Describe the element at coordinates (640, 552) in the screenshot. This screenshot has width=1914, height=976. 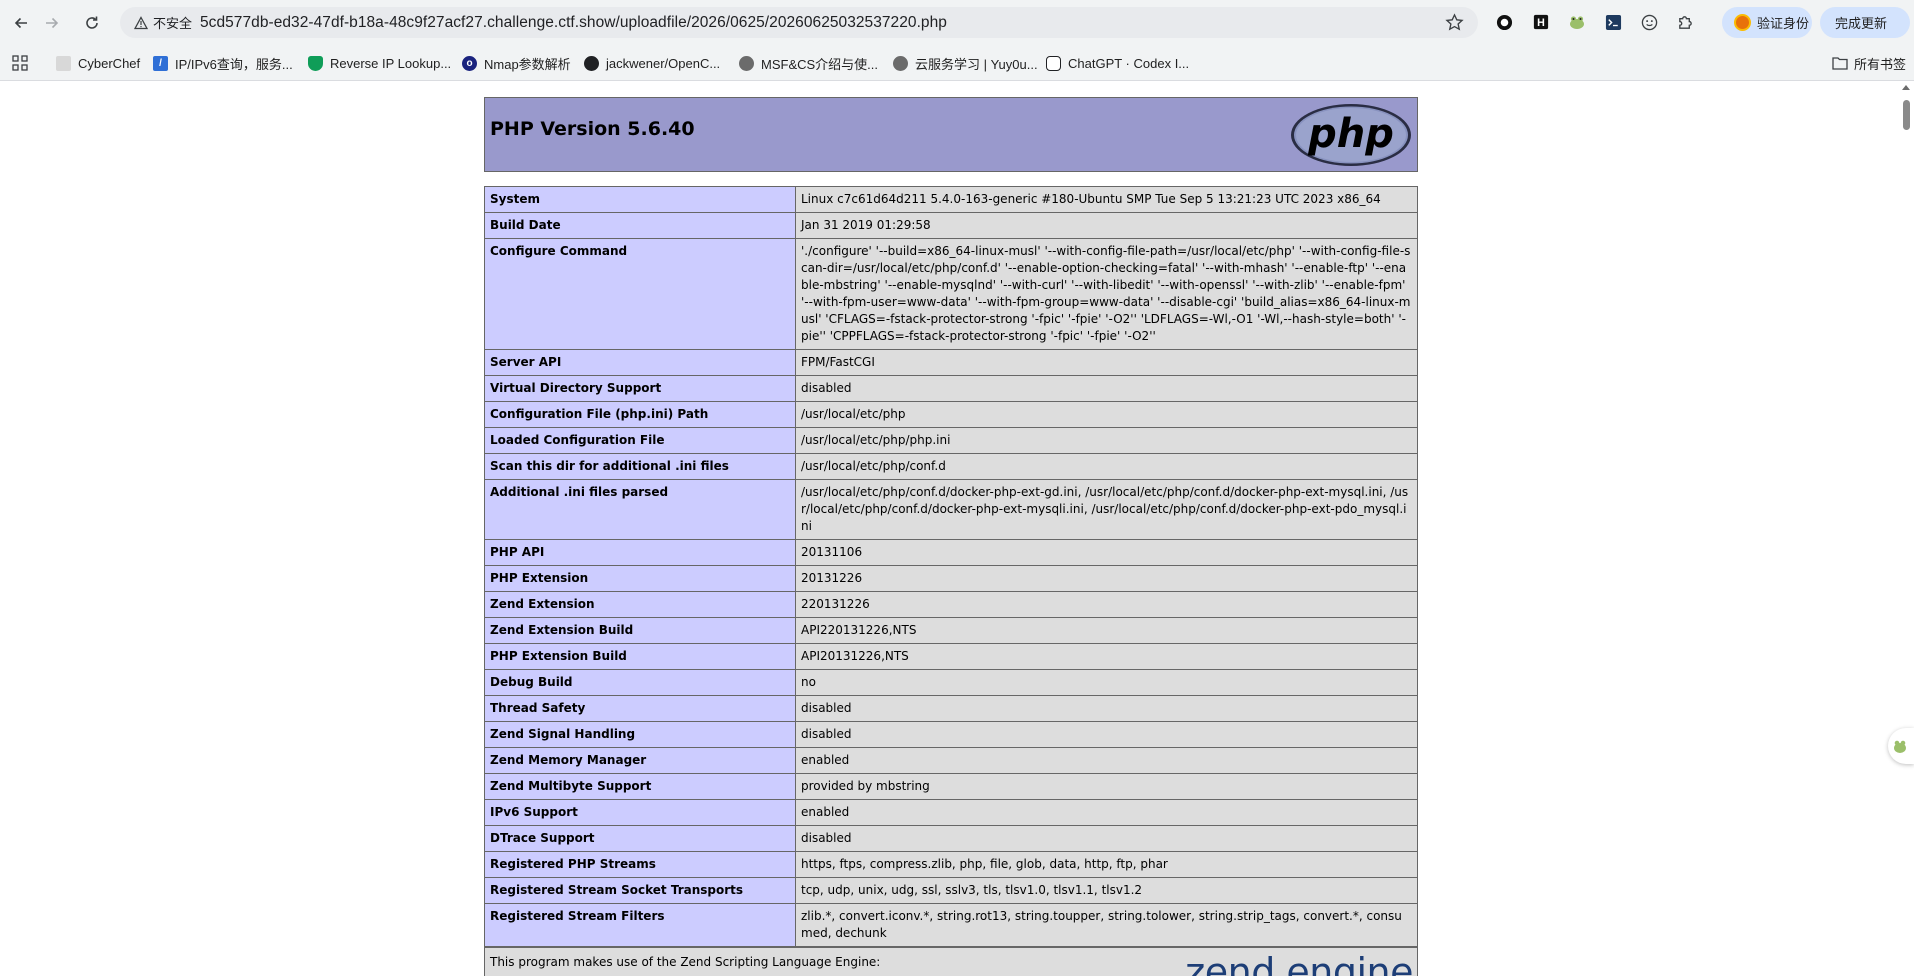
I see `row-key: PHP API` at that location.